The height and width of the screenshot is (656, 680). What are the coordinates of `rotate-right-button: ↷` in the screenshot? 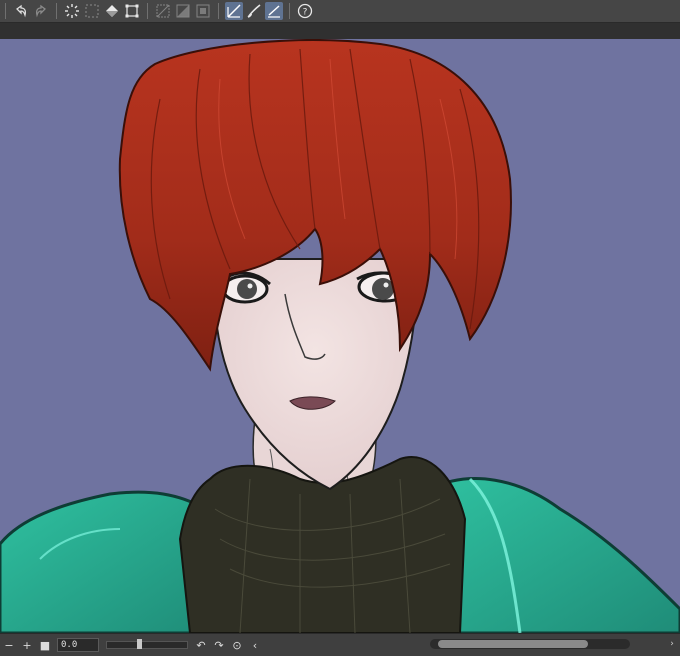 It's located at (219, 645).